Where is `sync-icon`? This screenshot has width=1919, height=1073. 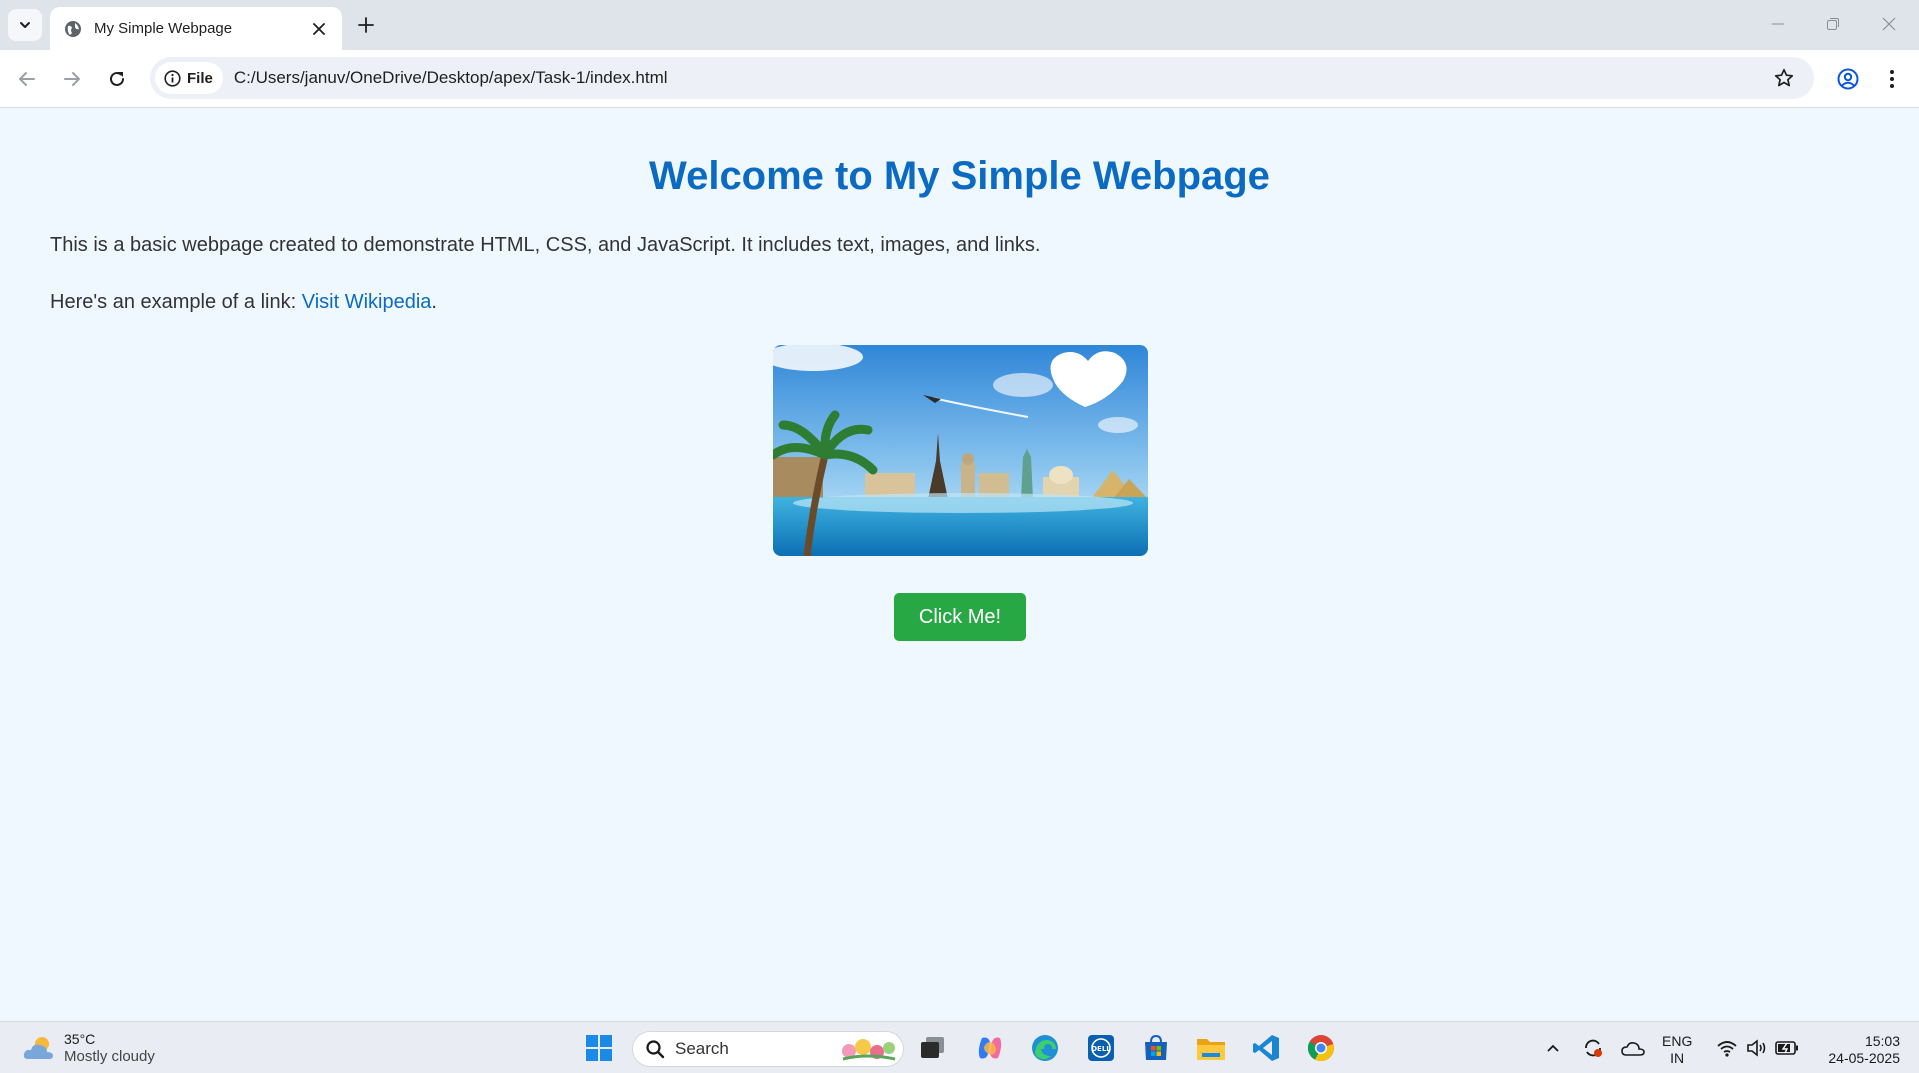
sync-icon is located at coordinates (1593, 1048).